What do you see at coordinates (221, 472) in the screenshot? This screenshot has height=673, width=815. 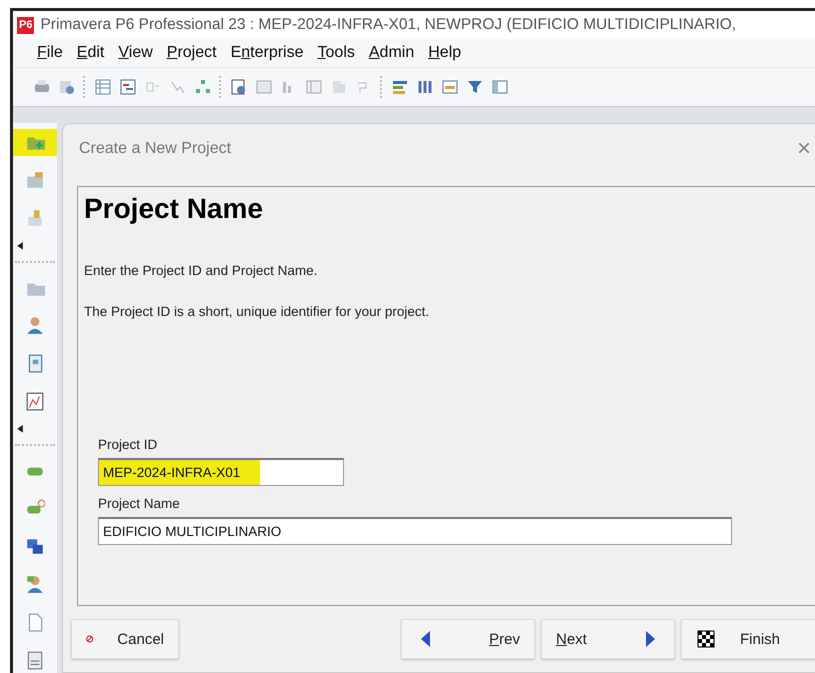 I see `input-field: MEP-2024-INFRA-X01` at bounding box center [221, 472].